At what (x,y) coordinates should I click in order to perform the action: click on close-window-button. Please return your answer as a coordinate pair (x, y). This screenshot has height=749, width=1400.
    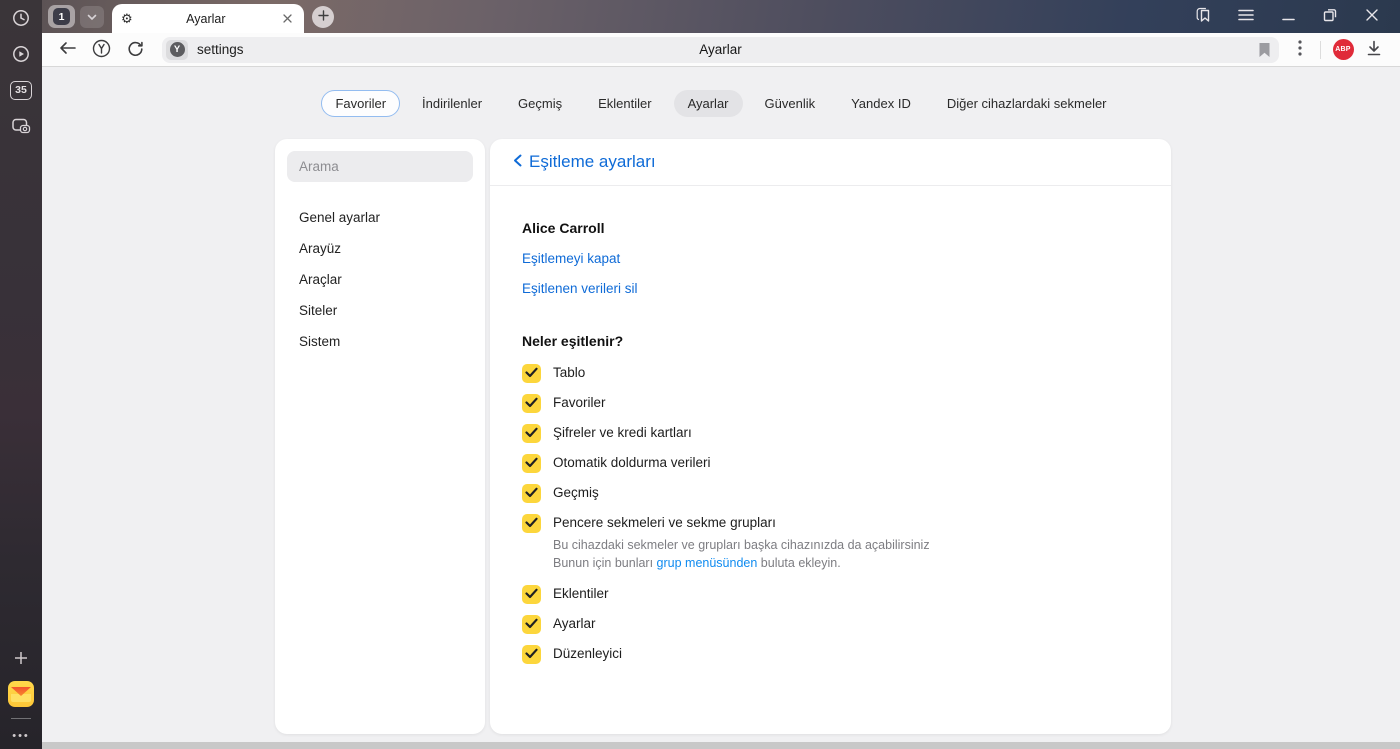
    Looking at the image, I should click on (1372, 17).